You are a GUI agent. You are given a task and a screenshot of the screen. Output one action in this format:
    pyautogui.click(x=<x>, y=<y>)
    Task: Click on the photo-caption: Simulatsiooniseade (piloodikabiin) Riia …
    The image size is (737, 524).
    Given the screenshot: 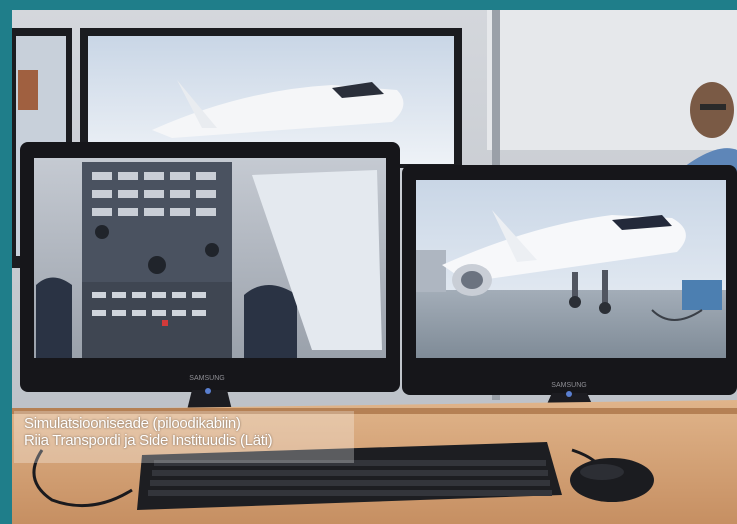 What is the action you would take?
    pyautogui.click(x=184, y=437)
    